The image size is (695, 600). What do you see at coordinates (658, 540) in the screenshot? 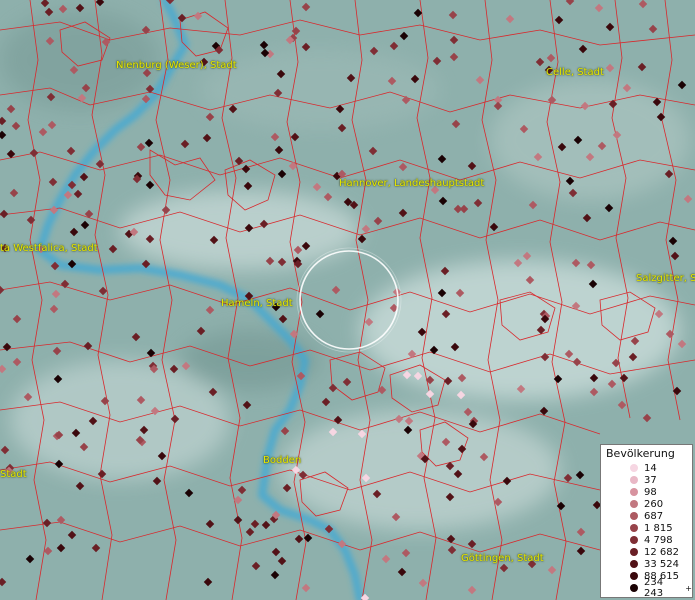
I see `legend-label: 4 798` at bounding box center [658, 540].